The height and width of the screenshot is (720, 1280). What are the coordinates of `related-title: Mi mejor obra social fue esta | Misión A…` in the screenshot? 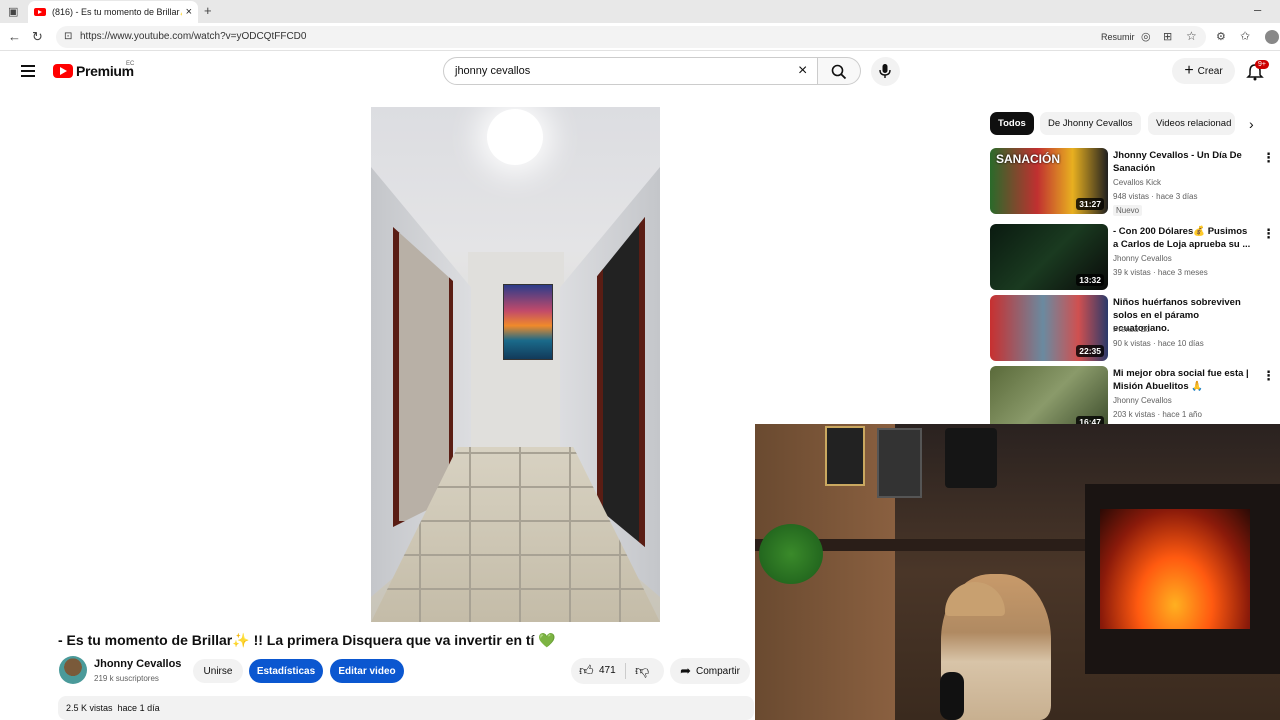 It's located at (1181, 380).